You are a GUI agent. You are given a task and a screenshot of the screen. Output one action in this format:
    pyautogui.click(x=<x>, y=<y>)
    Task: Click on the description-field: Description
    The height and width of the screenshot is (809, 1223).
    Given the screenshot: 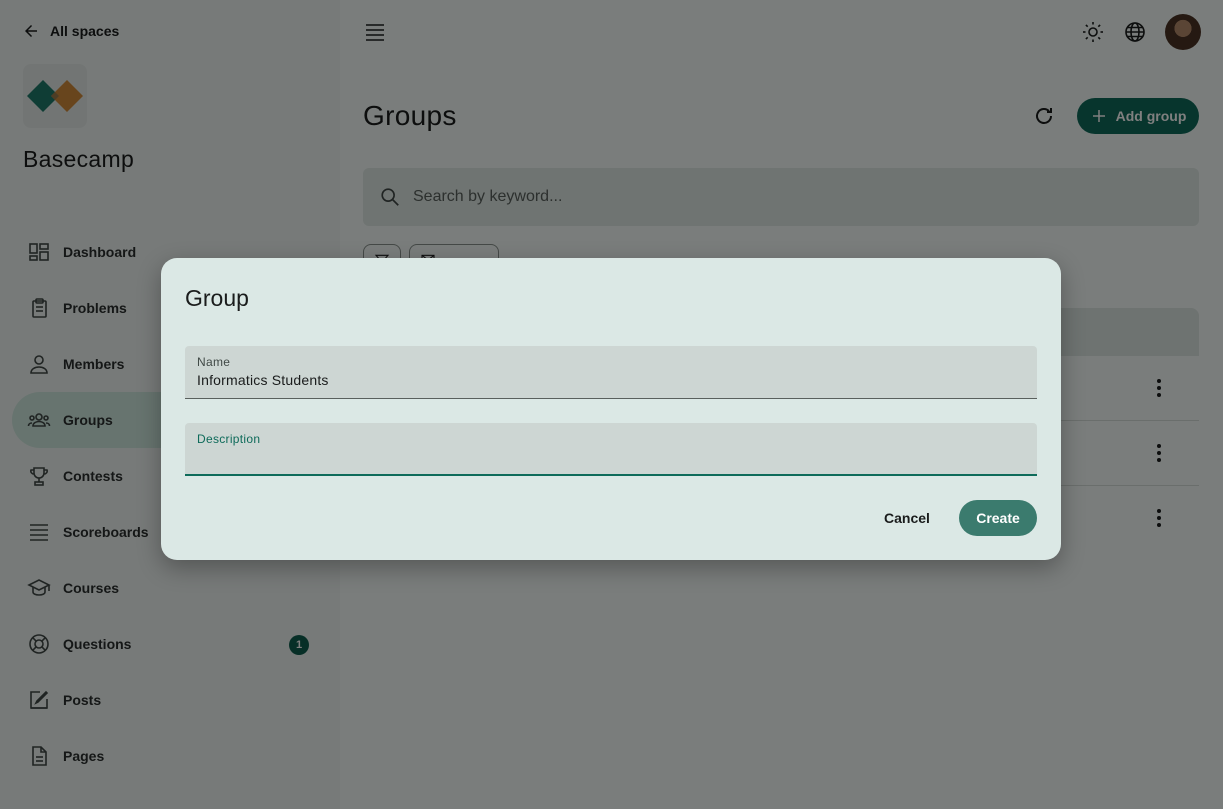 What is the action you would take?
    pyautogui.click(x=611, y=449)
    